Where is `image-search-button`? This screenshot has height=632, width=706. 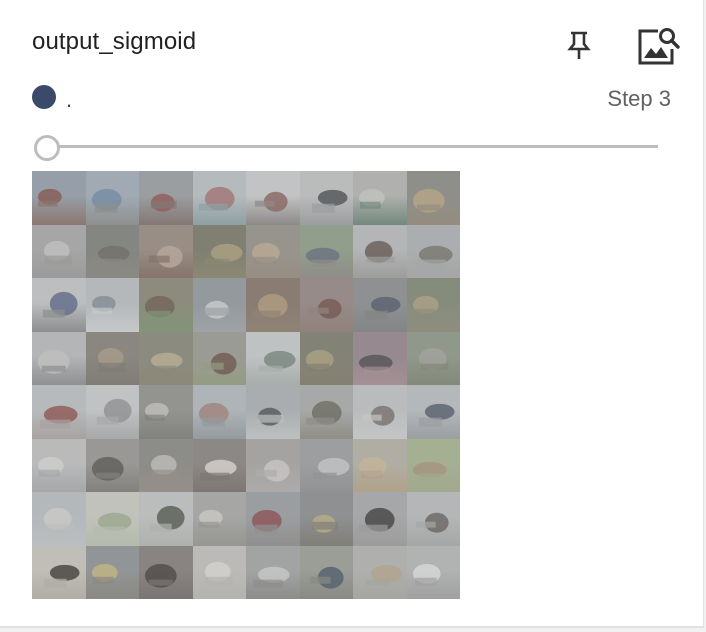
image-search-button is located at coordinates (659, 46).